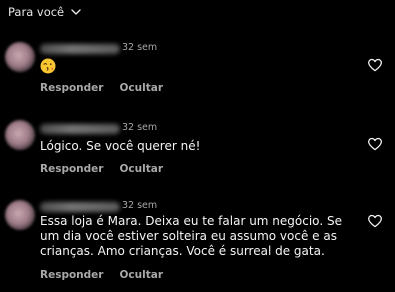 The image size is (395, 292). Describe the element at coordinates (36, 12) in the screenshot. I see `feed-filter-label: Para você` at that location.